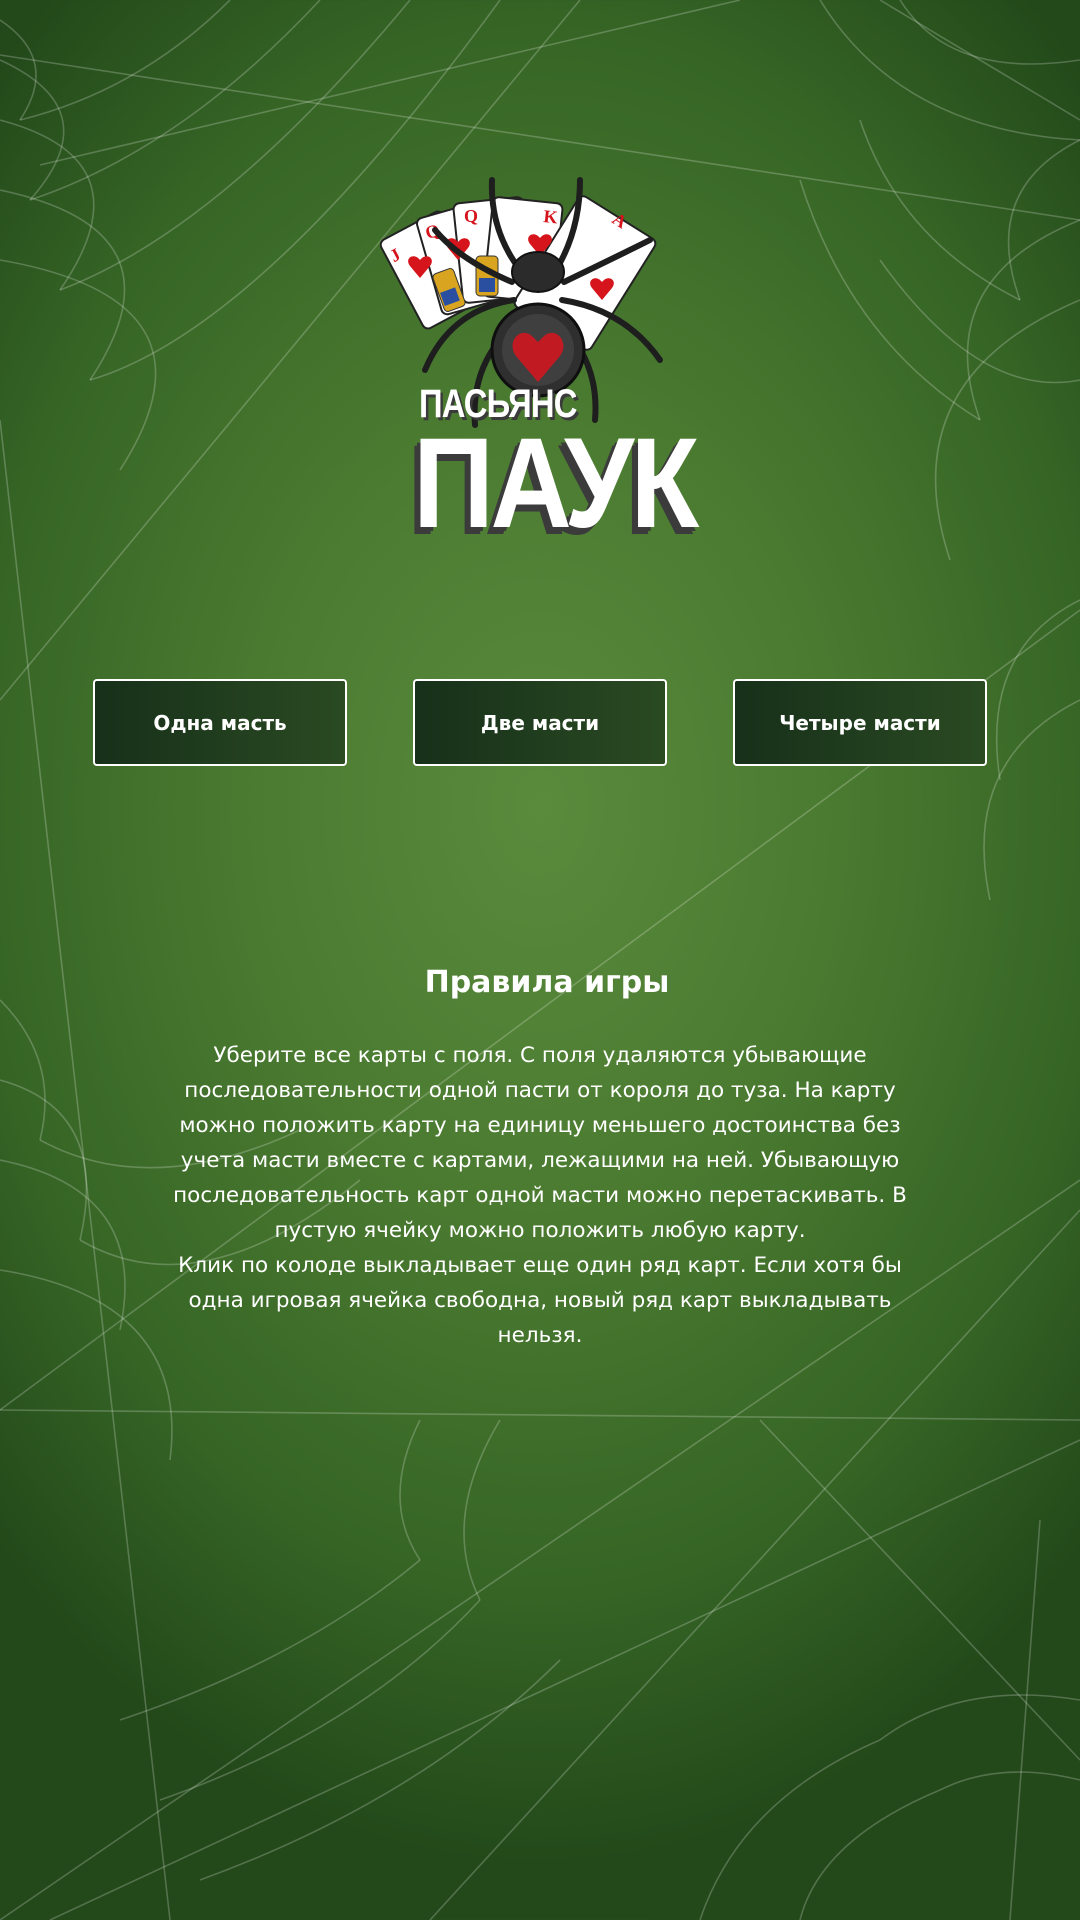  Describe the element at coordinates (556, 483) in the screenshot. I see `logo-title-big: ПАУК` at that location.